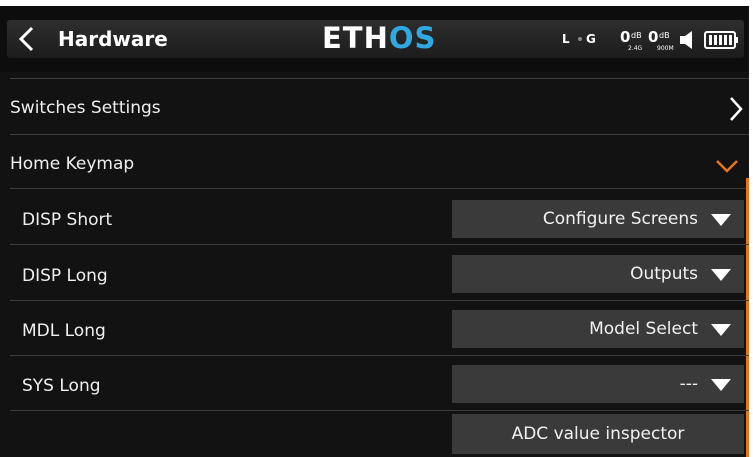  I want to click on band-900-label: 900M, so click(665, 48).